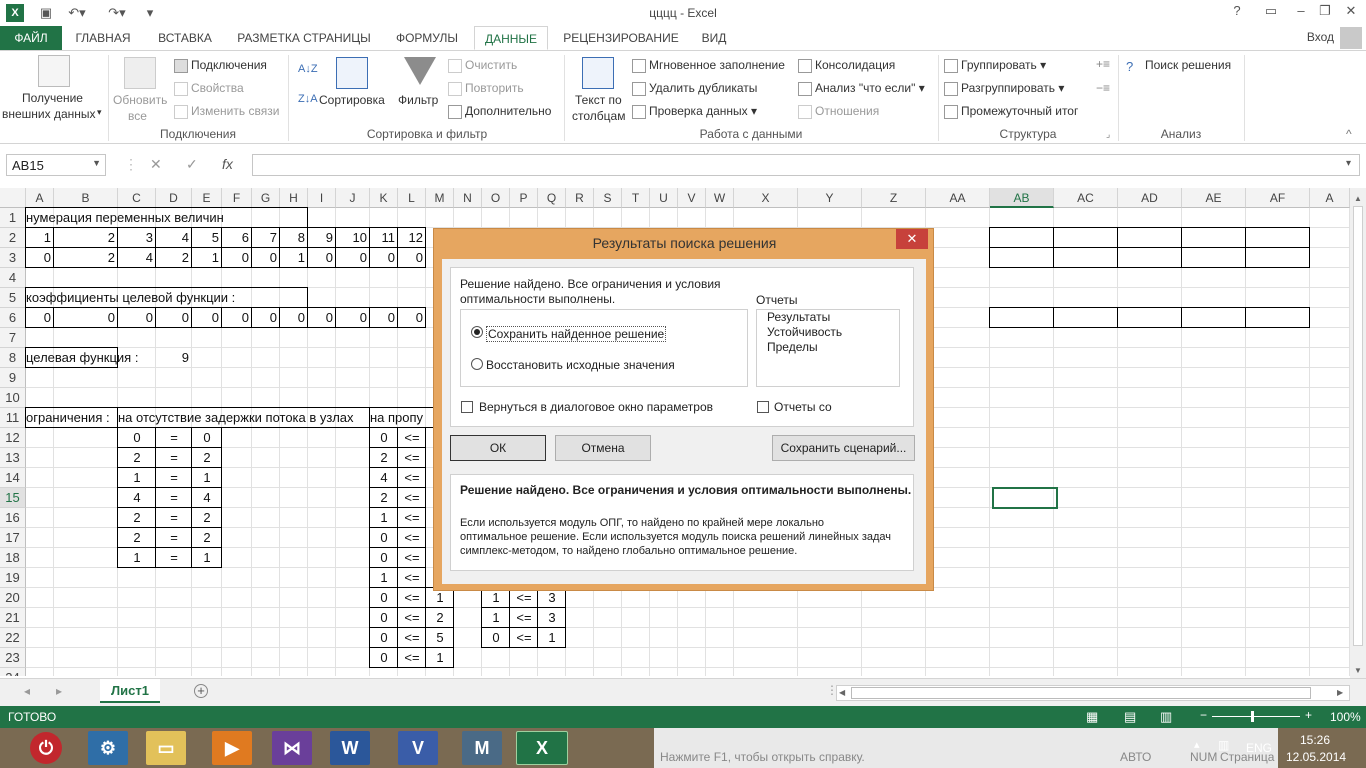 The height and width of the screenshot is (768, 1366). What do you see at coordinates (1308, 715) in the screenshot?
I see `zoom-in-icon: +` at bounding box center [1308, 715].